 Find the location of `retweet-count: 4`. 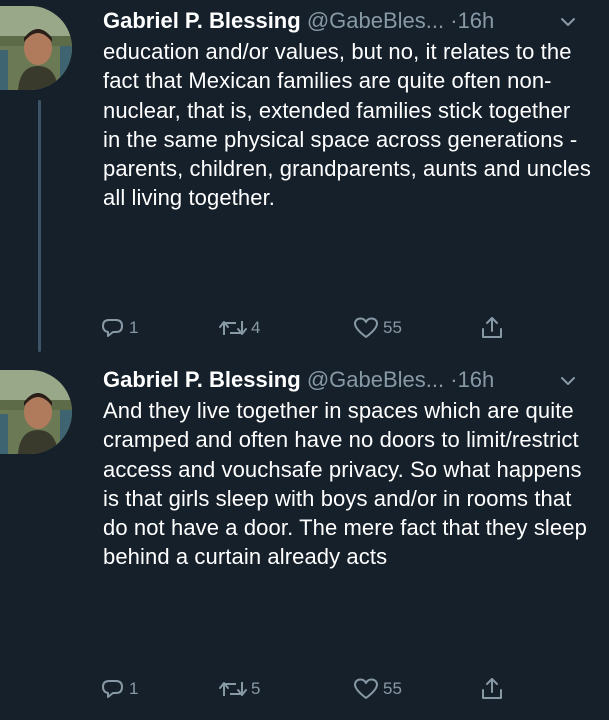

retweet-count: 4 is located at coordinates (256, 327).